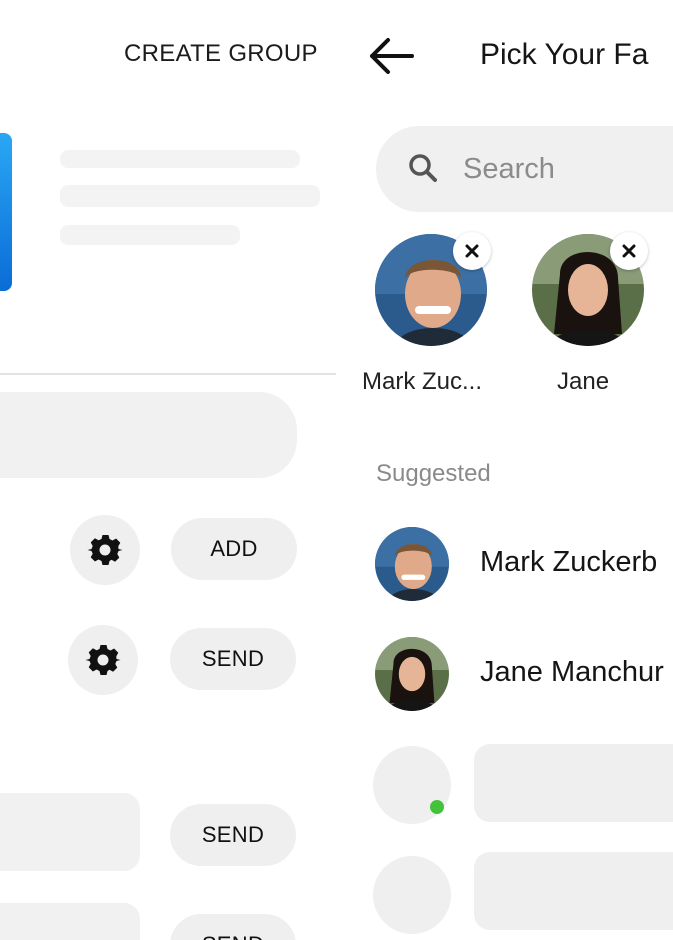 The width and height of the screenshot is (673, 940). Describe the element at coordinates (564, 54) in the screenshot. I see `page-title: Pick Your Fa` at that location.